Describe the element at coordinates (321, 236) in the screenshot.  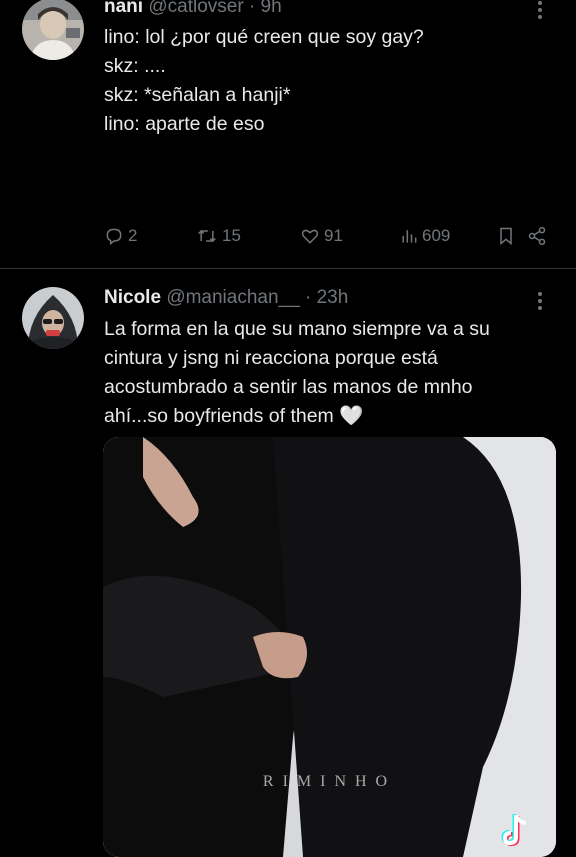
I see `like-button: 91` at that location.